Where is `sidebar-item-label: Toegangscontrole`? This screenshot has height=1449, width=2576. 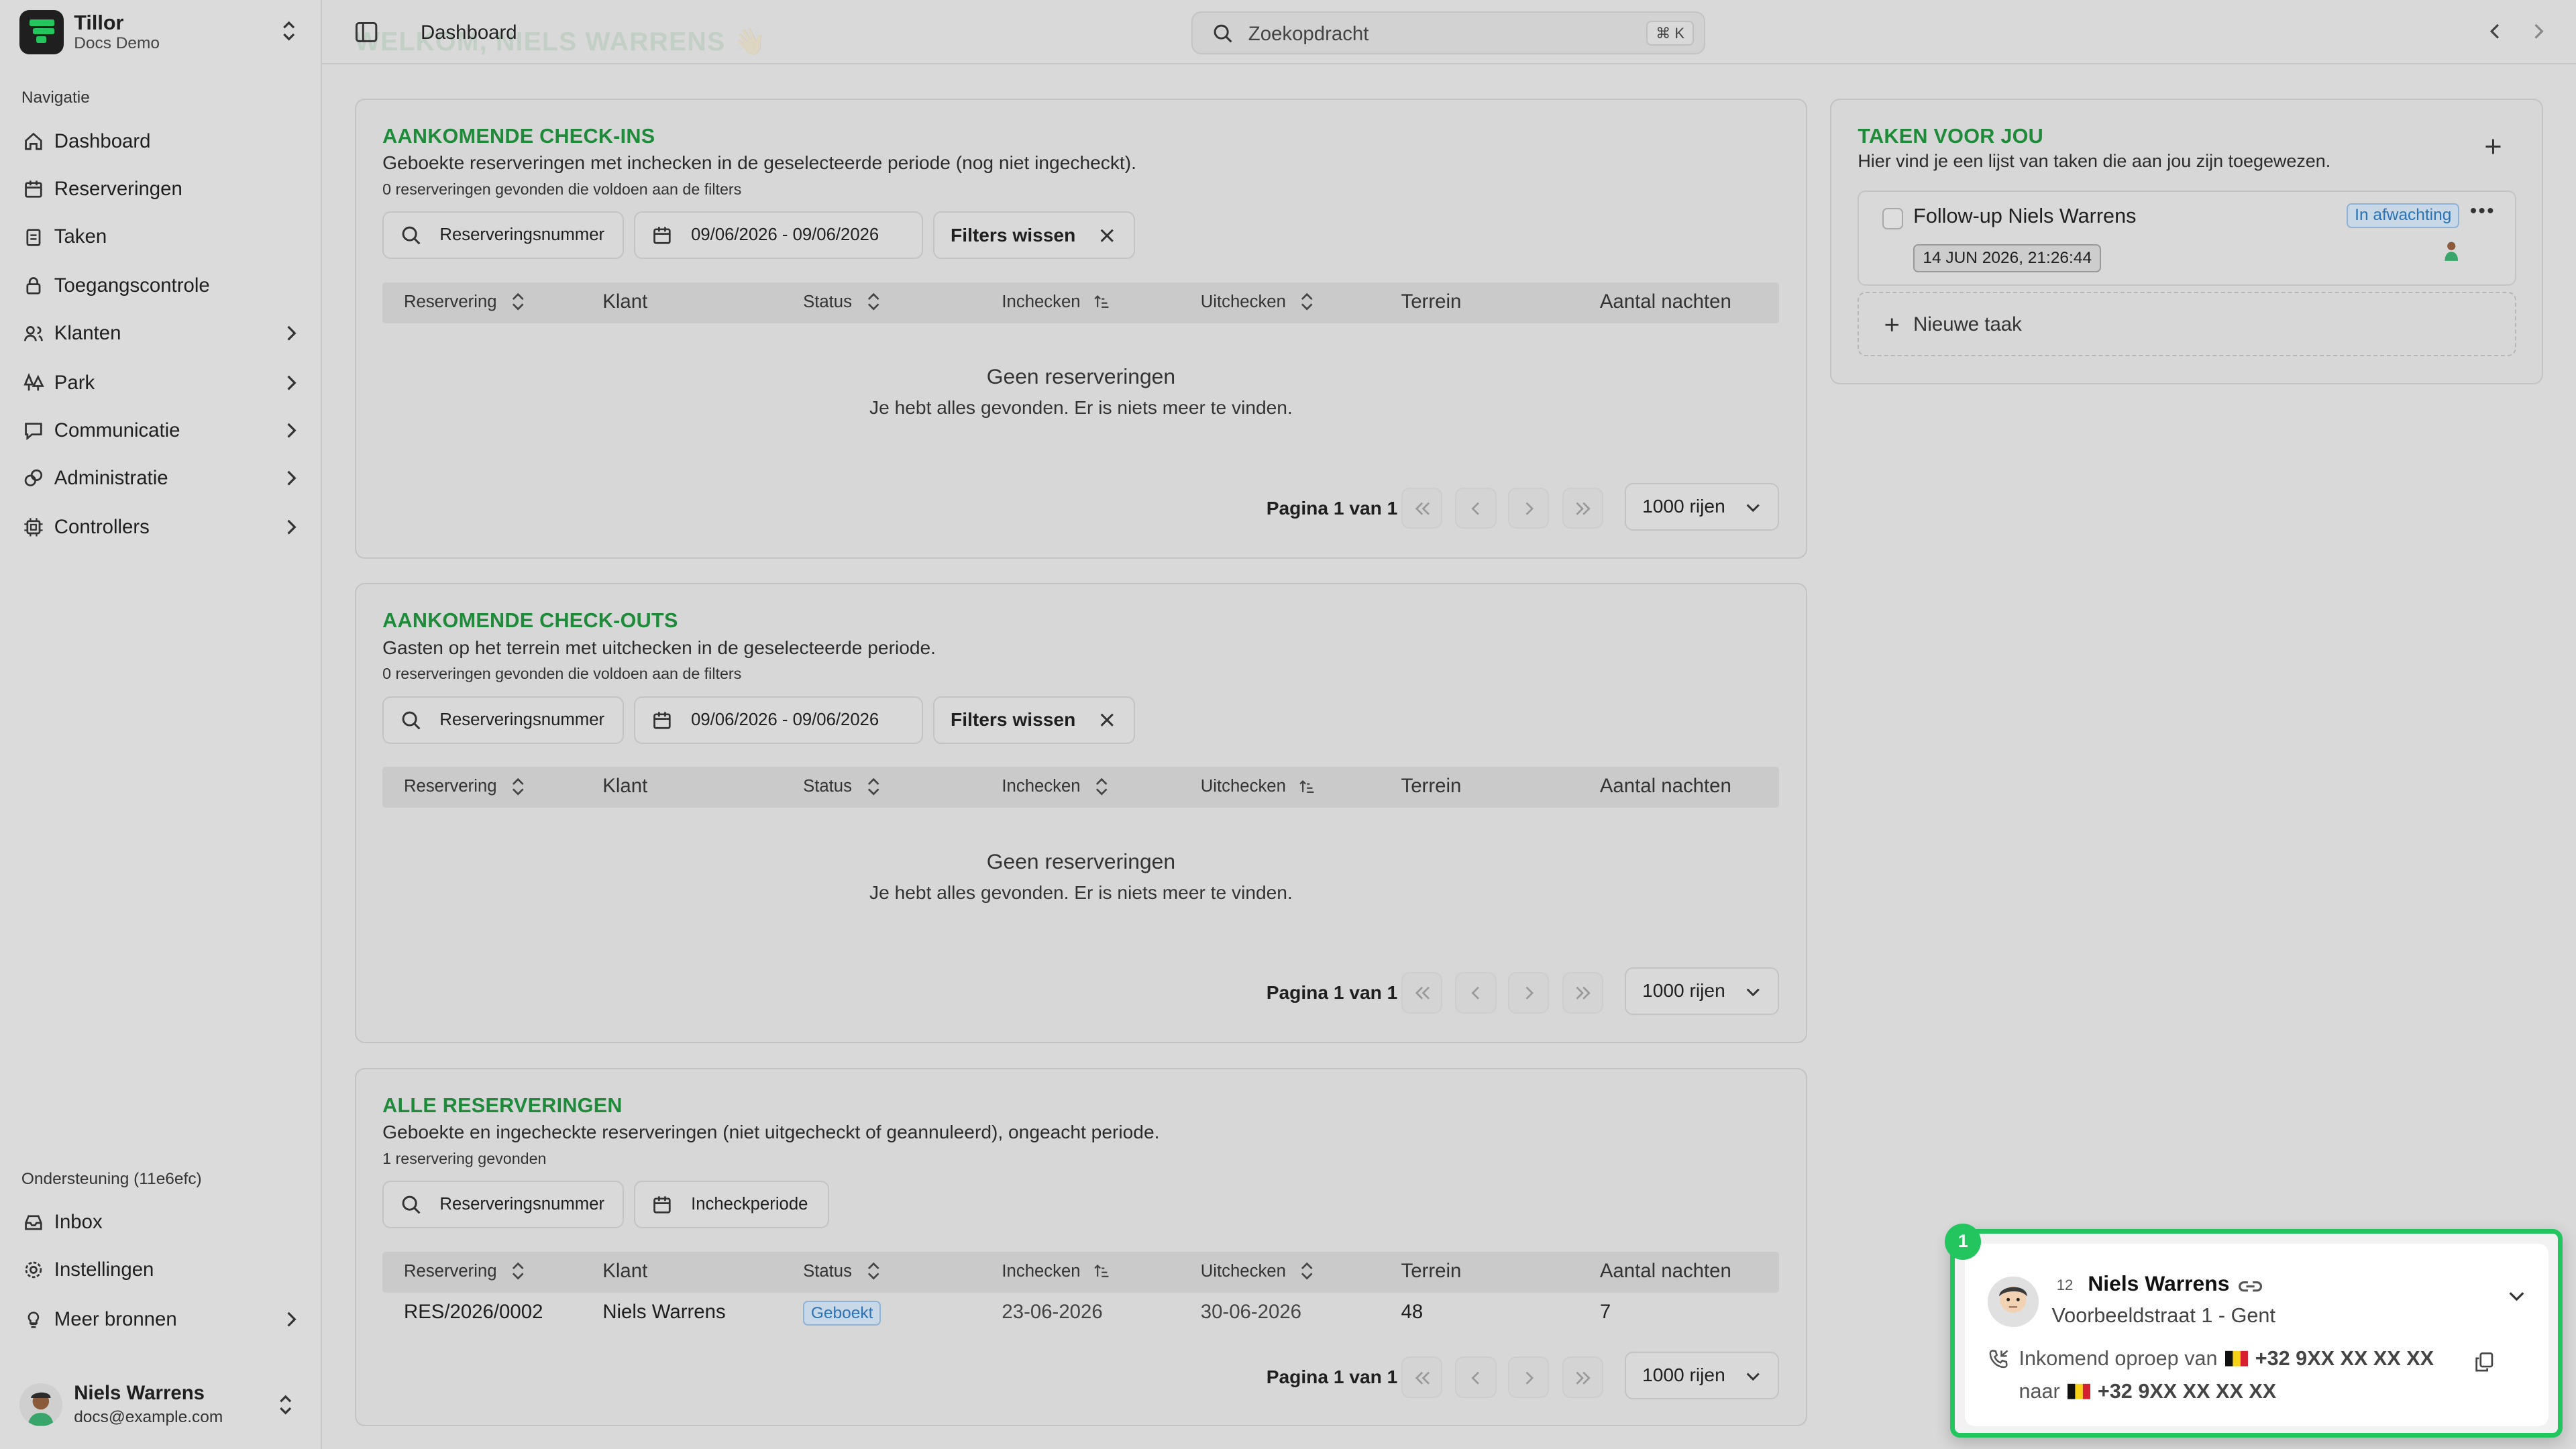 sidebar-item-label: Toegangscontrole is located at coordinates (132, 285).